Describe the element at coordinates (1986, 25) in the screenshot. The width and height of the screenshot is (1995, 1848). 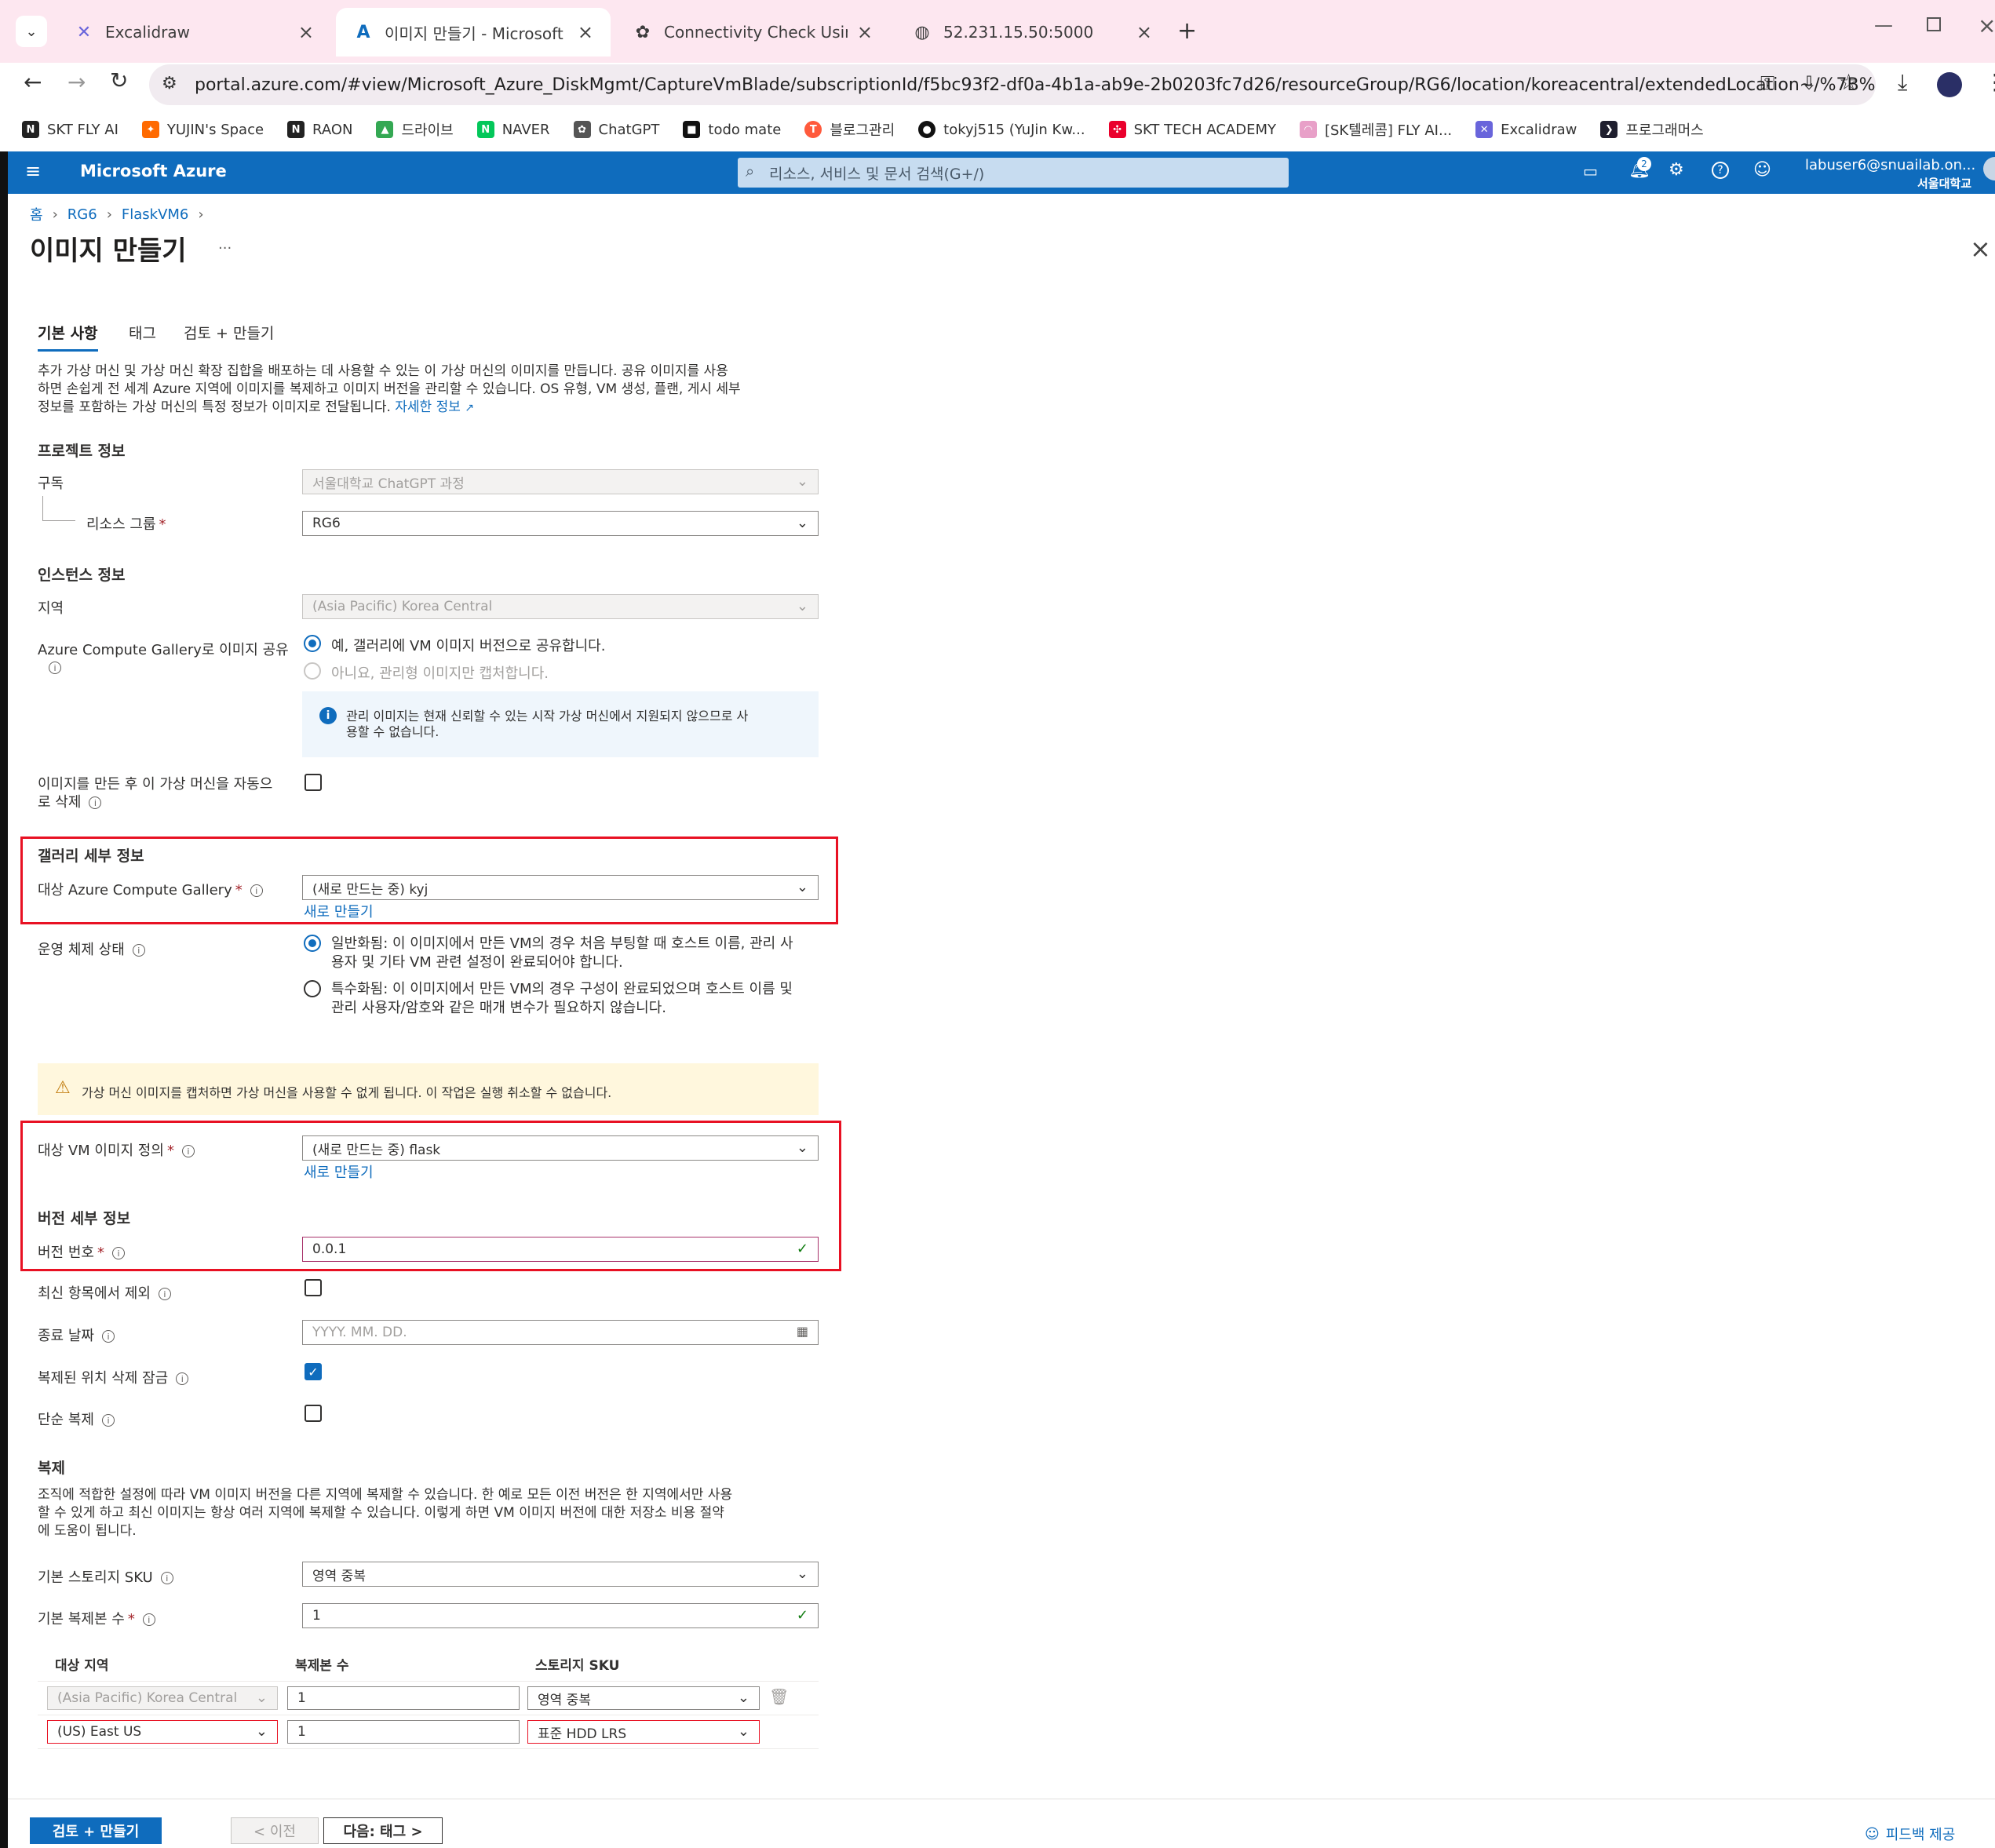
I see `close-window-icon: ×` at that location.